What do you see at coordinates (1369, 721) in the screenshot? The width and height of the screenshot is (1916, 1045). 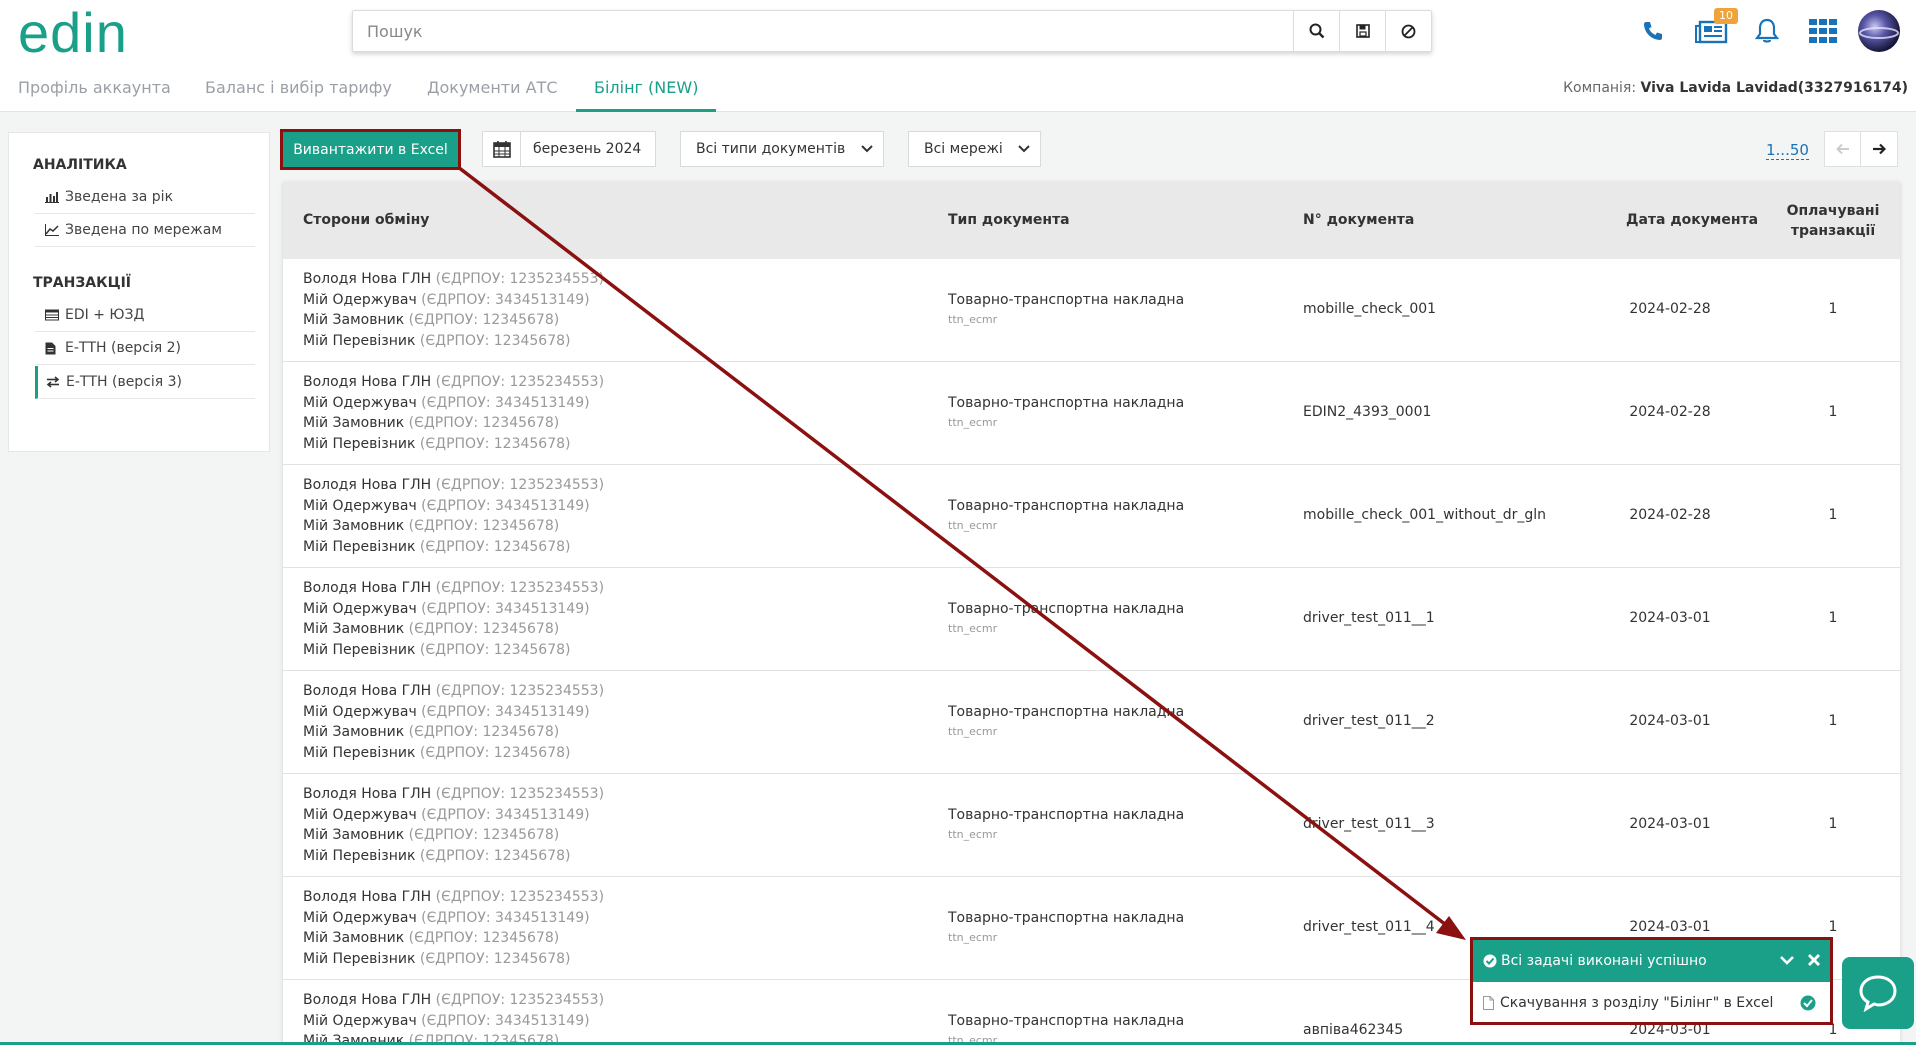 I see `doc-number-cell: driver_test_011__2` at bounding box center [1369, 721].